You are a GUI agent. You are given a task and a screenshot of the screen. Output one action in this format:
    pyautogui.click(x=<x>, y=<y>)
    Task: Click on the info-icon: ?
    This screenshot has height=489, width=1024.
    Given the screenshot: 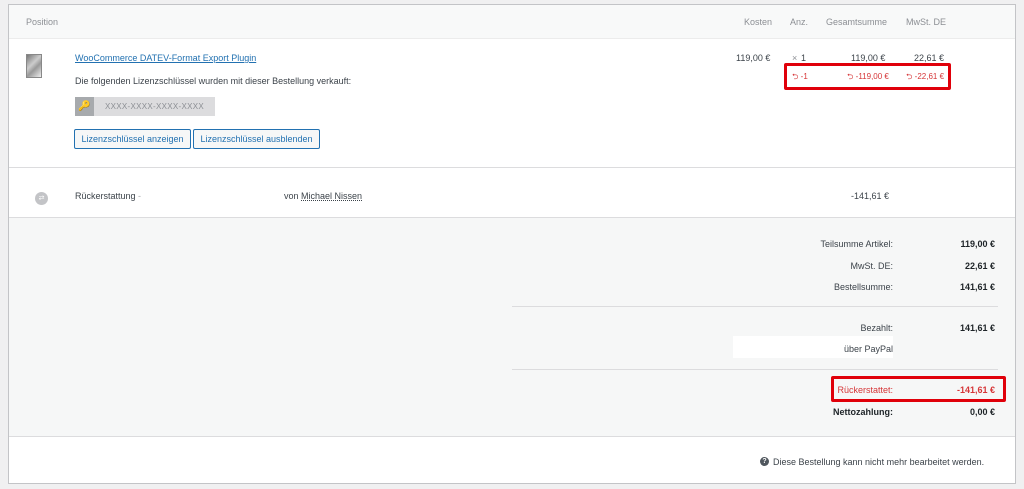 What is the action you would take?
    pyautogui.click(x=764, y=461)
    